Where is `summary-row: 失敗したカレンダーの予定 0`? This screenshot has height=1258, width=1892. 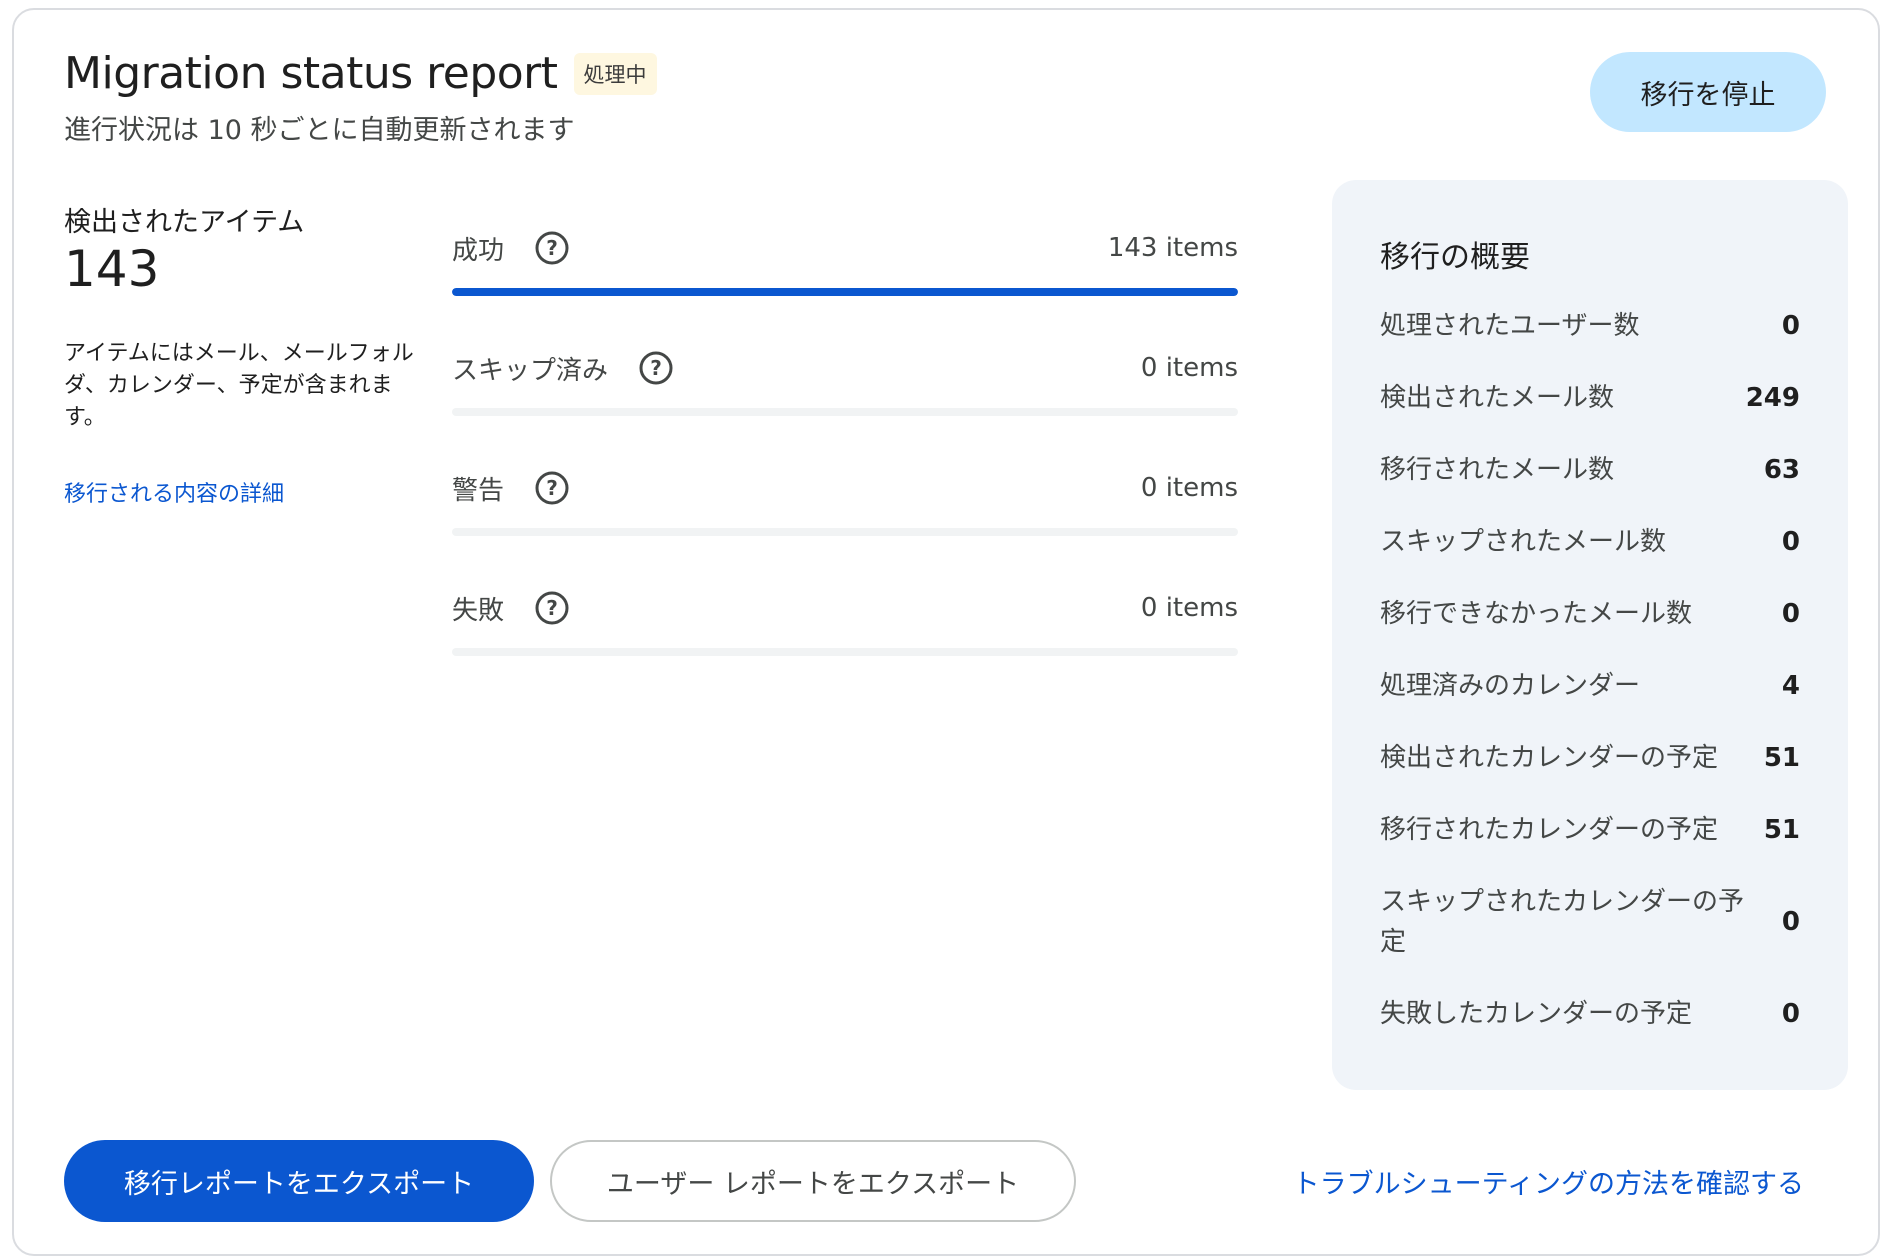
summary-row: 失敗したカレンダーの予定 0 is located at coordinates (1590, 1014).